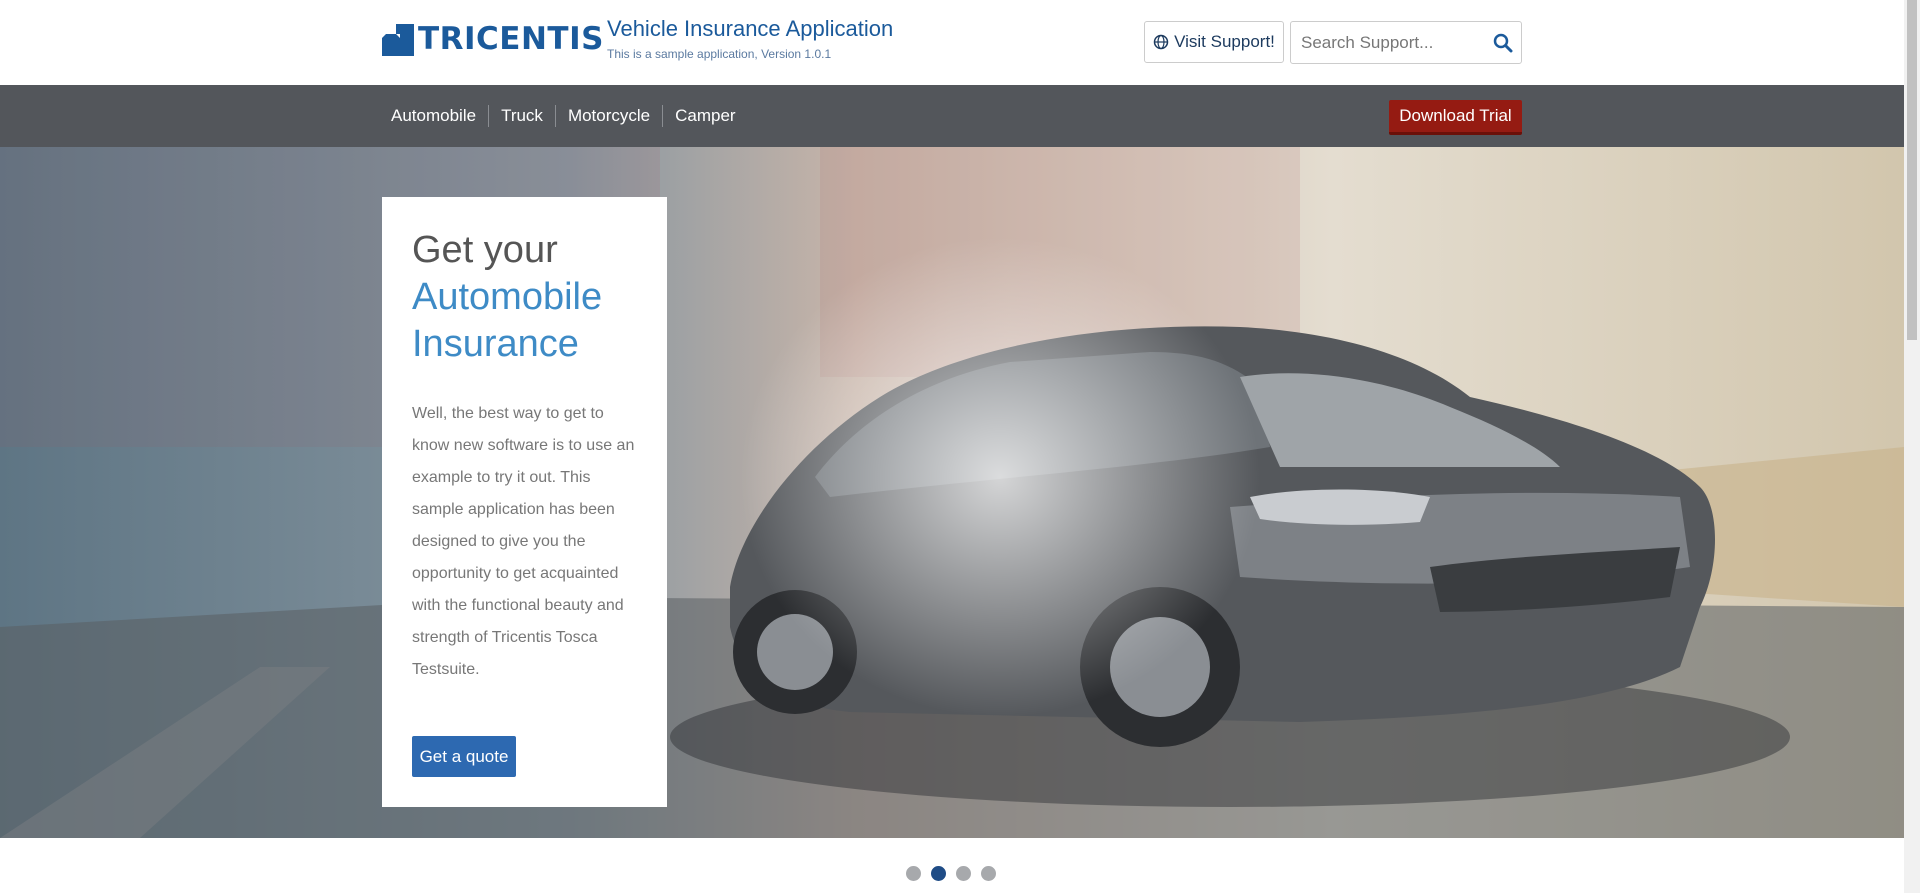 The image size is (1920, 893). What do you see at coordinates (750, 28) in the screenshot?
I see `app-title: Vehicle Insurance Application` at bounding box center [750, 28].